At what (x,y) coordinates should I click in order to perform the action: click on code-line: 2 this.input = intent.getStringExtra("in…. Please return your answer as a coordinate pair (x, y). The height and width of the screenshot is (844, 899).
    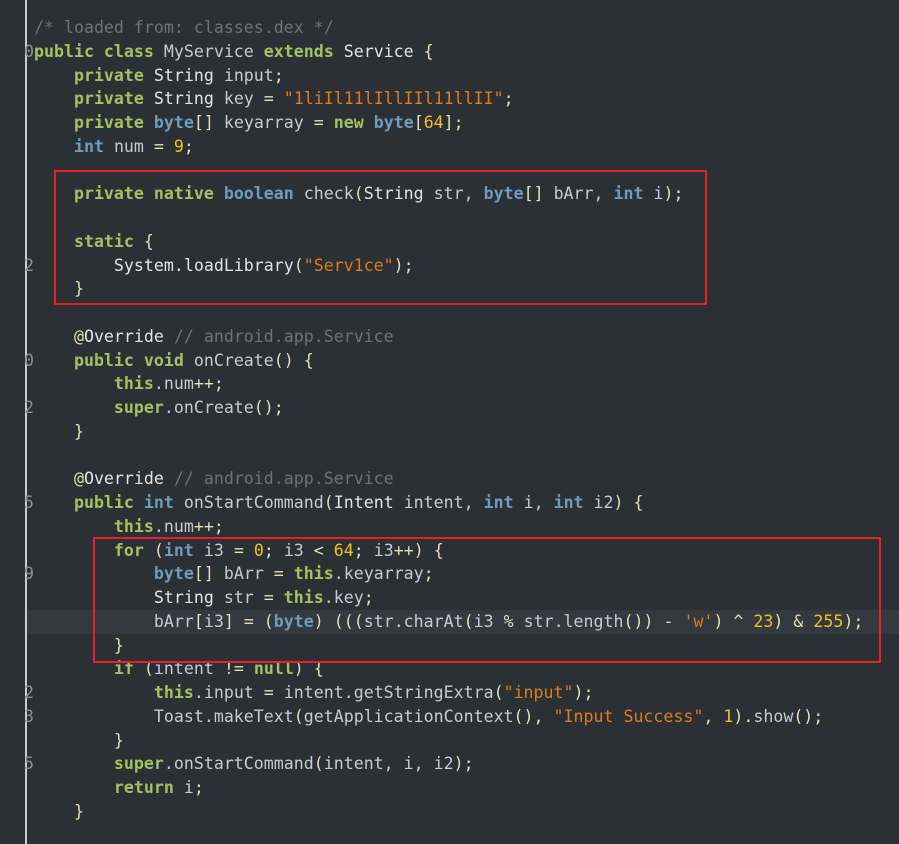
    Looking at the image, I should click on (461, 693).